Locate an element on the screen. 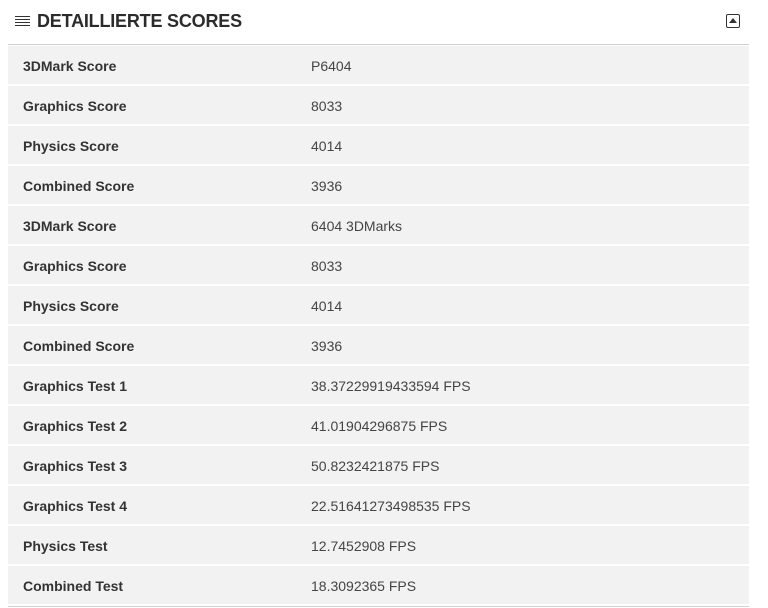 The height and width of the screenshot is (608, 768). row-value: 50.8232421875 FPS is located at coordinates (375, 466).